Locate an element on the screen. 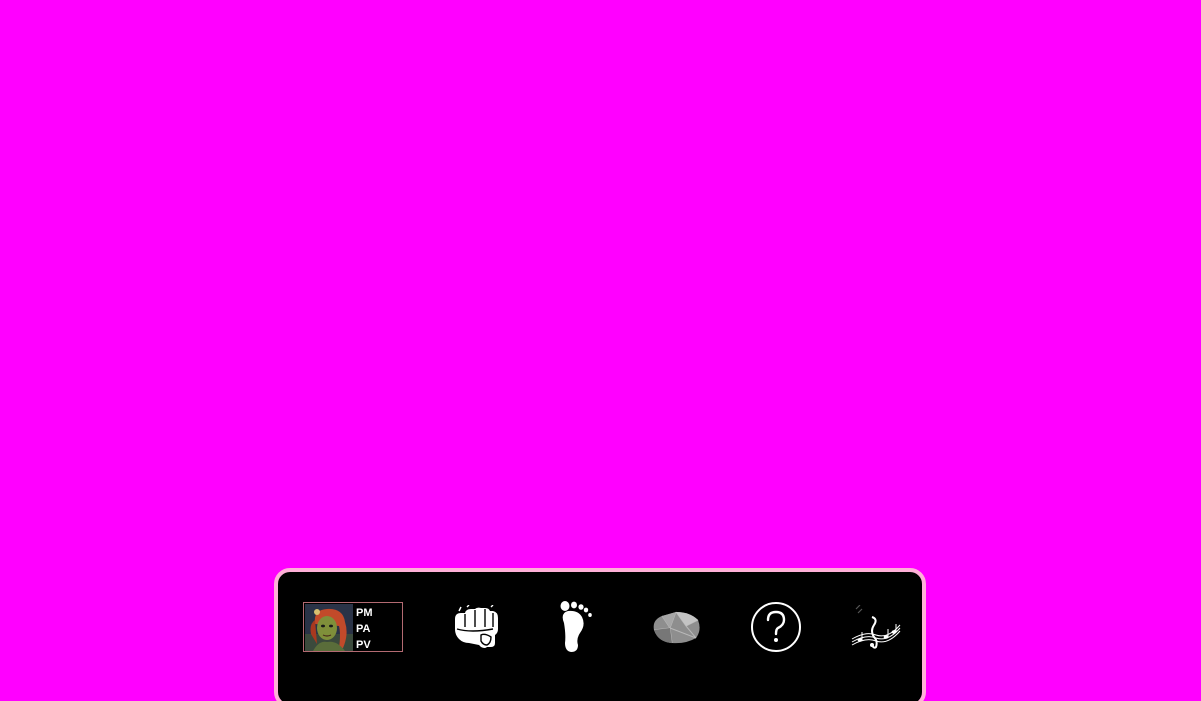  action-bar: PM PA PV is located at coordinates (600, 634).